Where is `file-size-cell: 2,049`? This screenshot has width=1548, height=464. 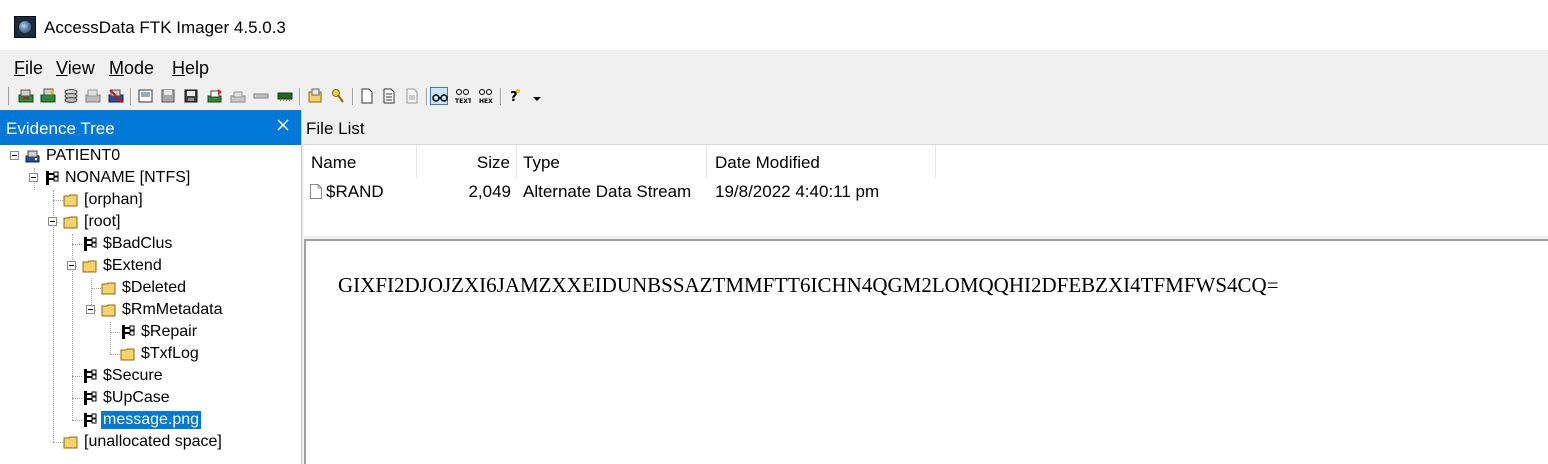 file-size-cell: 2,049 is located at coordinates (489, 191).